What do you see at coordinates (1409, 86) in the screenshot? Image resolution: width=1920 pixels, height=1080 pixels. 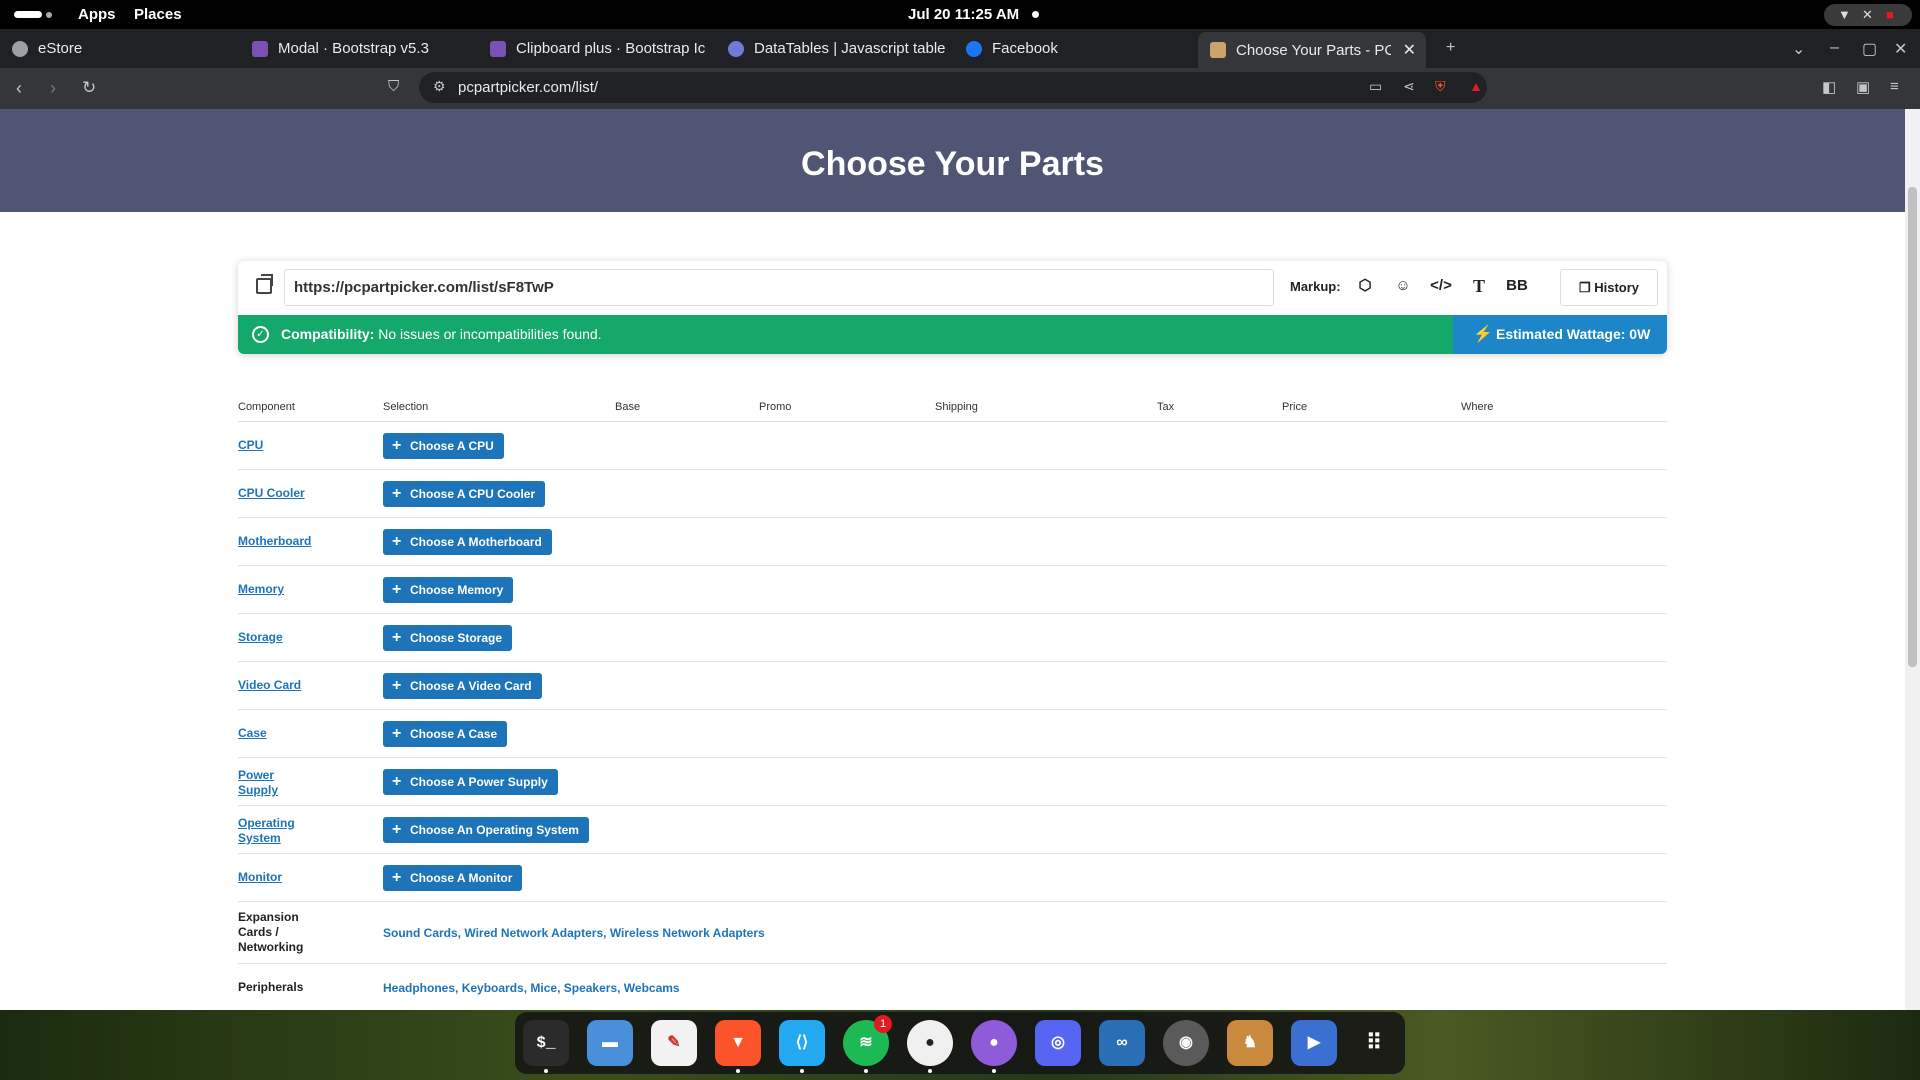 I see `share-icon: ⋖` at bounding box center [1409, 86].